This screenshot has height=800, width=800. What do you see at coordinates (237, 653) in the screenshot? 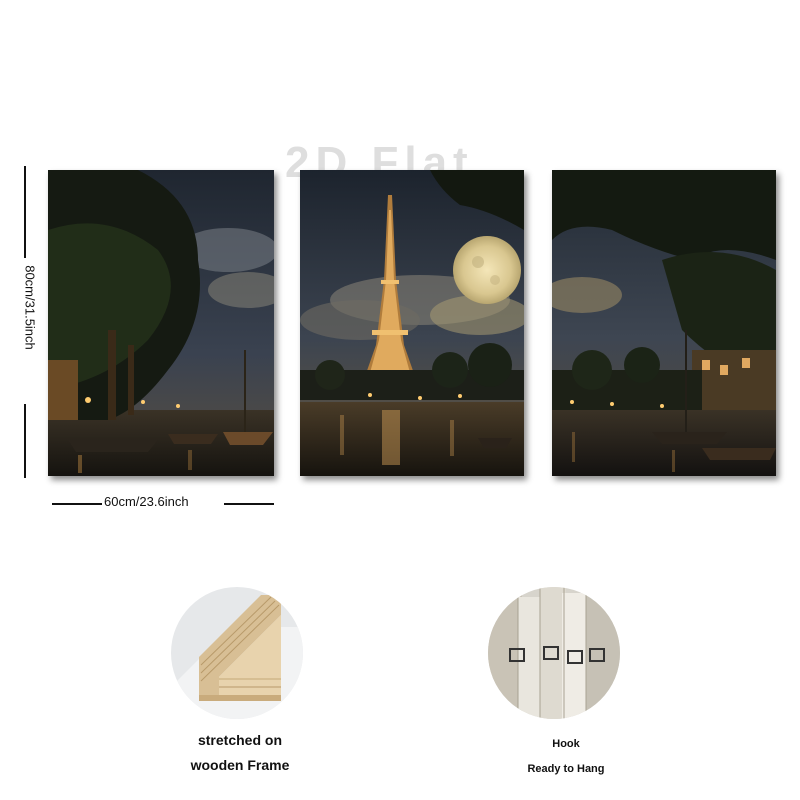
I see `wooden-frame-detail-photo` at bounding box center [237, 653].